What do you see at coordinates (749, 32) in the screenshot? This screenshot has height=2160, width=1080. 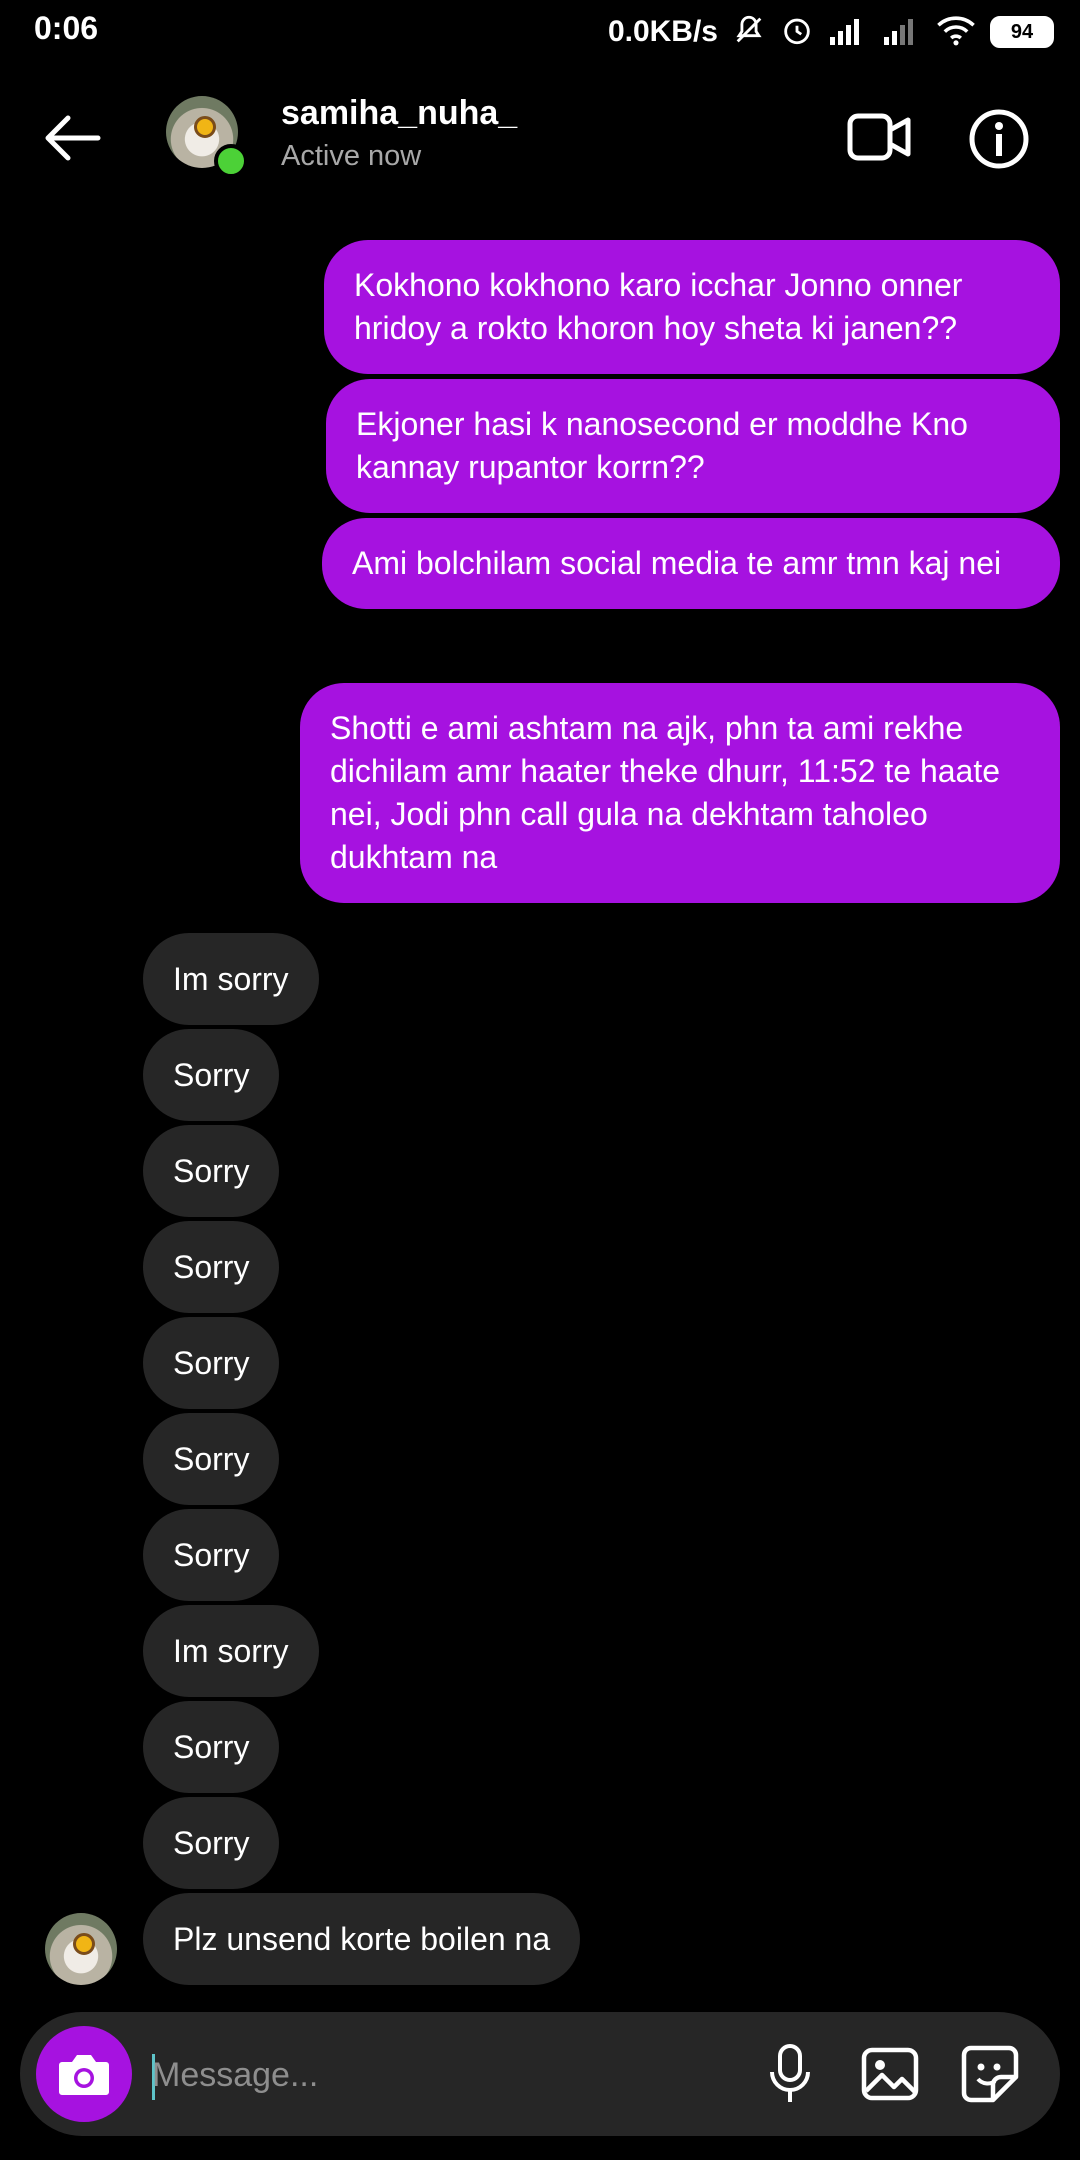 I see `mute-icon` at bounding box center [749, 32].